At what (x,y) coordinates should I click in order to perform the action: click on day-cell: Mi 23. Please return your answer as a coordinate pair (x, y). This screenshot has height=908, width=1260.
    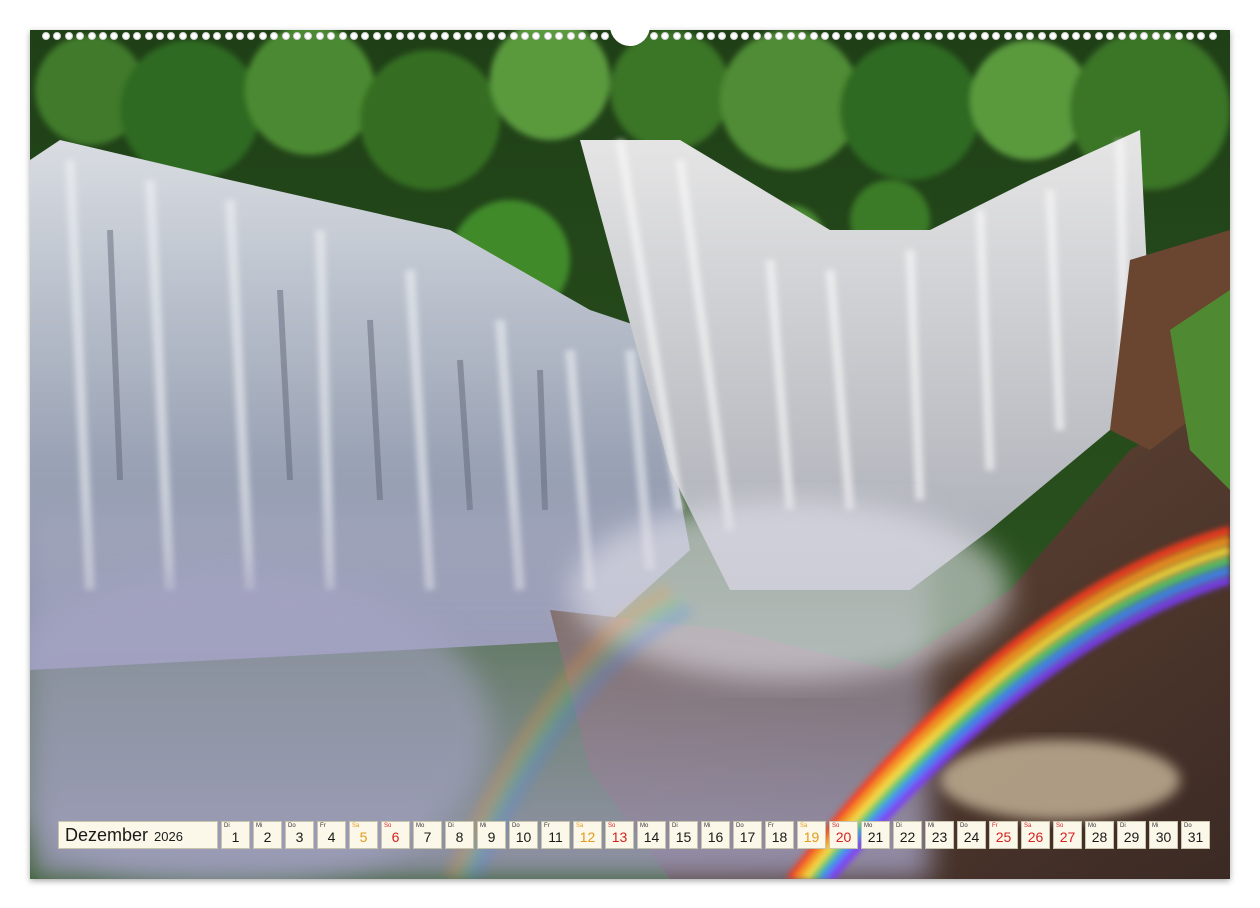
    Looking at the image, I should click on (939, 835).